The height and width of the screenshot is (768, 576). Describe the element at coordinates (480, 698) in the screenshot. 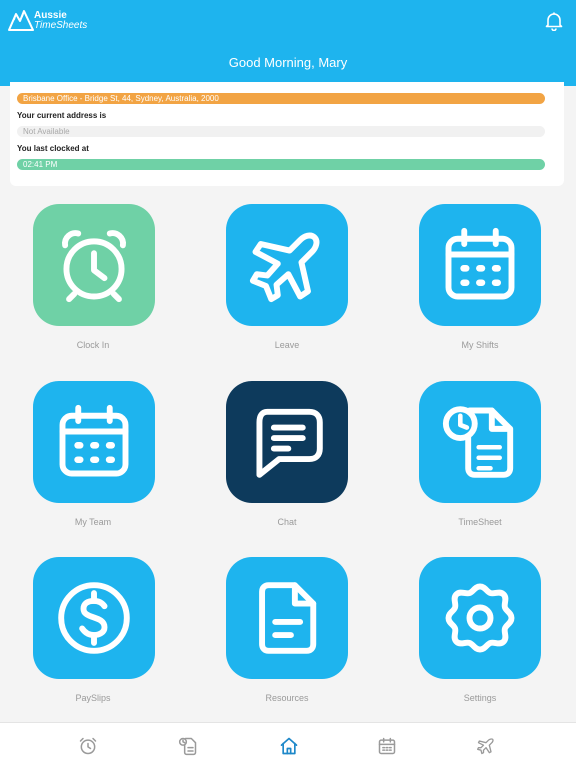

I see `settings-label: Settings` at that location.